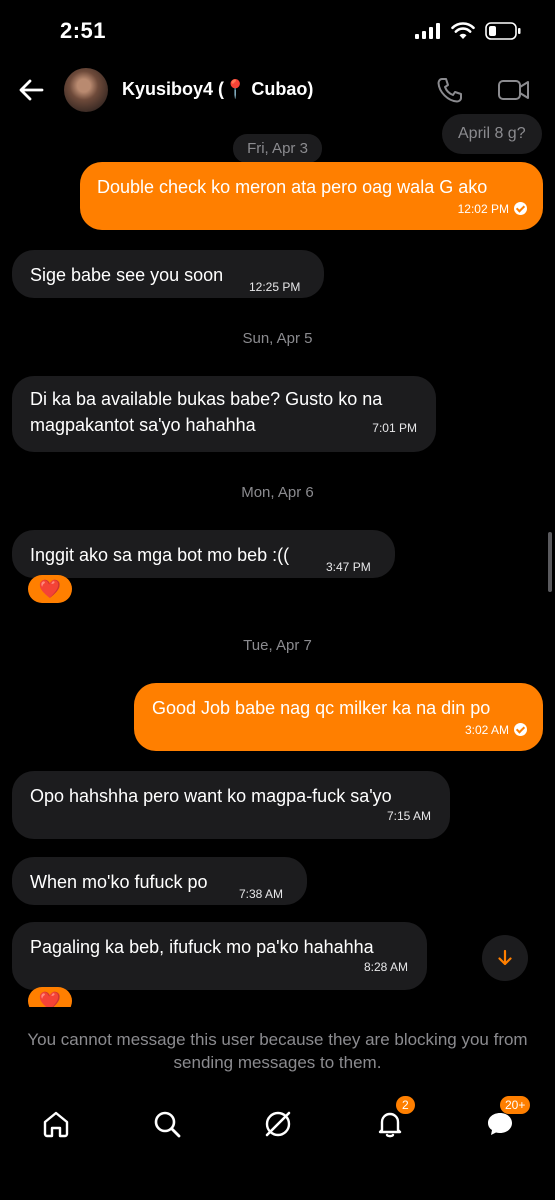 The height and width of the screenshot is (1200, 555). I want to click on message-text: Sige babe see you soon, so click(127, 275).